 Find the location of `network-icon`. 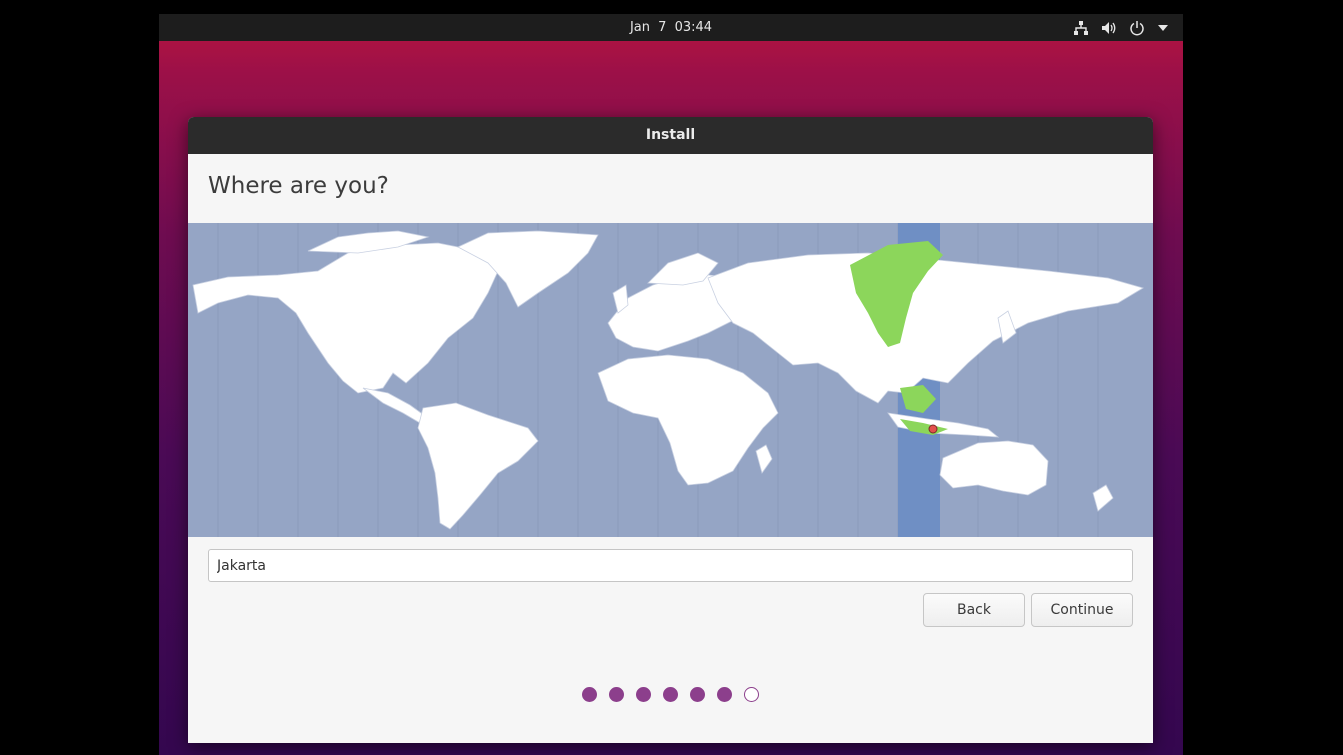

network-icon is located at coordinates (1081, 28).